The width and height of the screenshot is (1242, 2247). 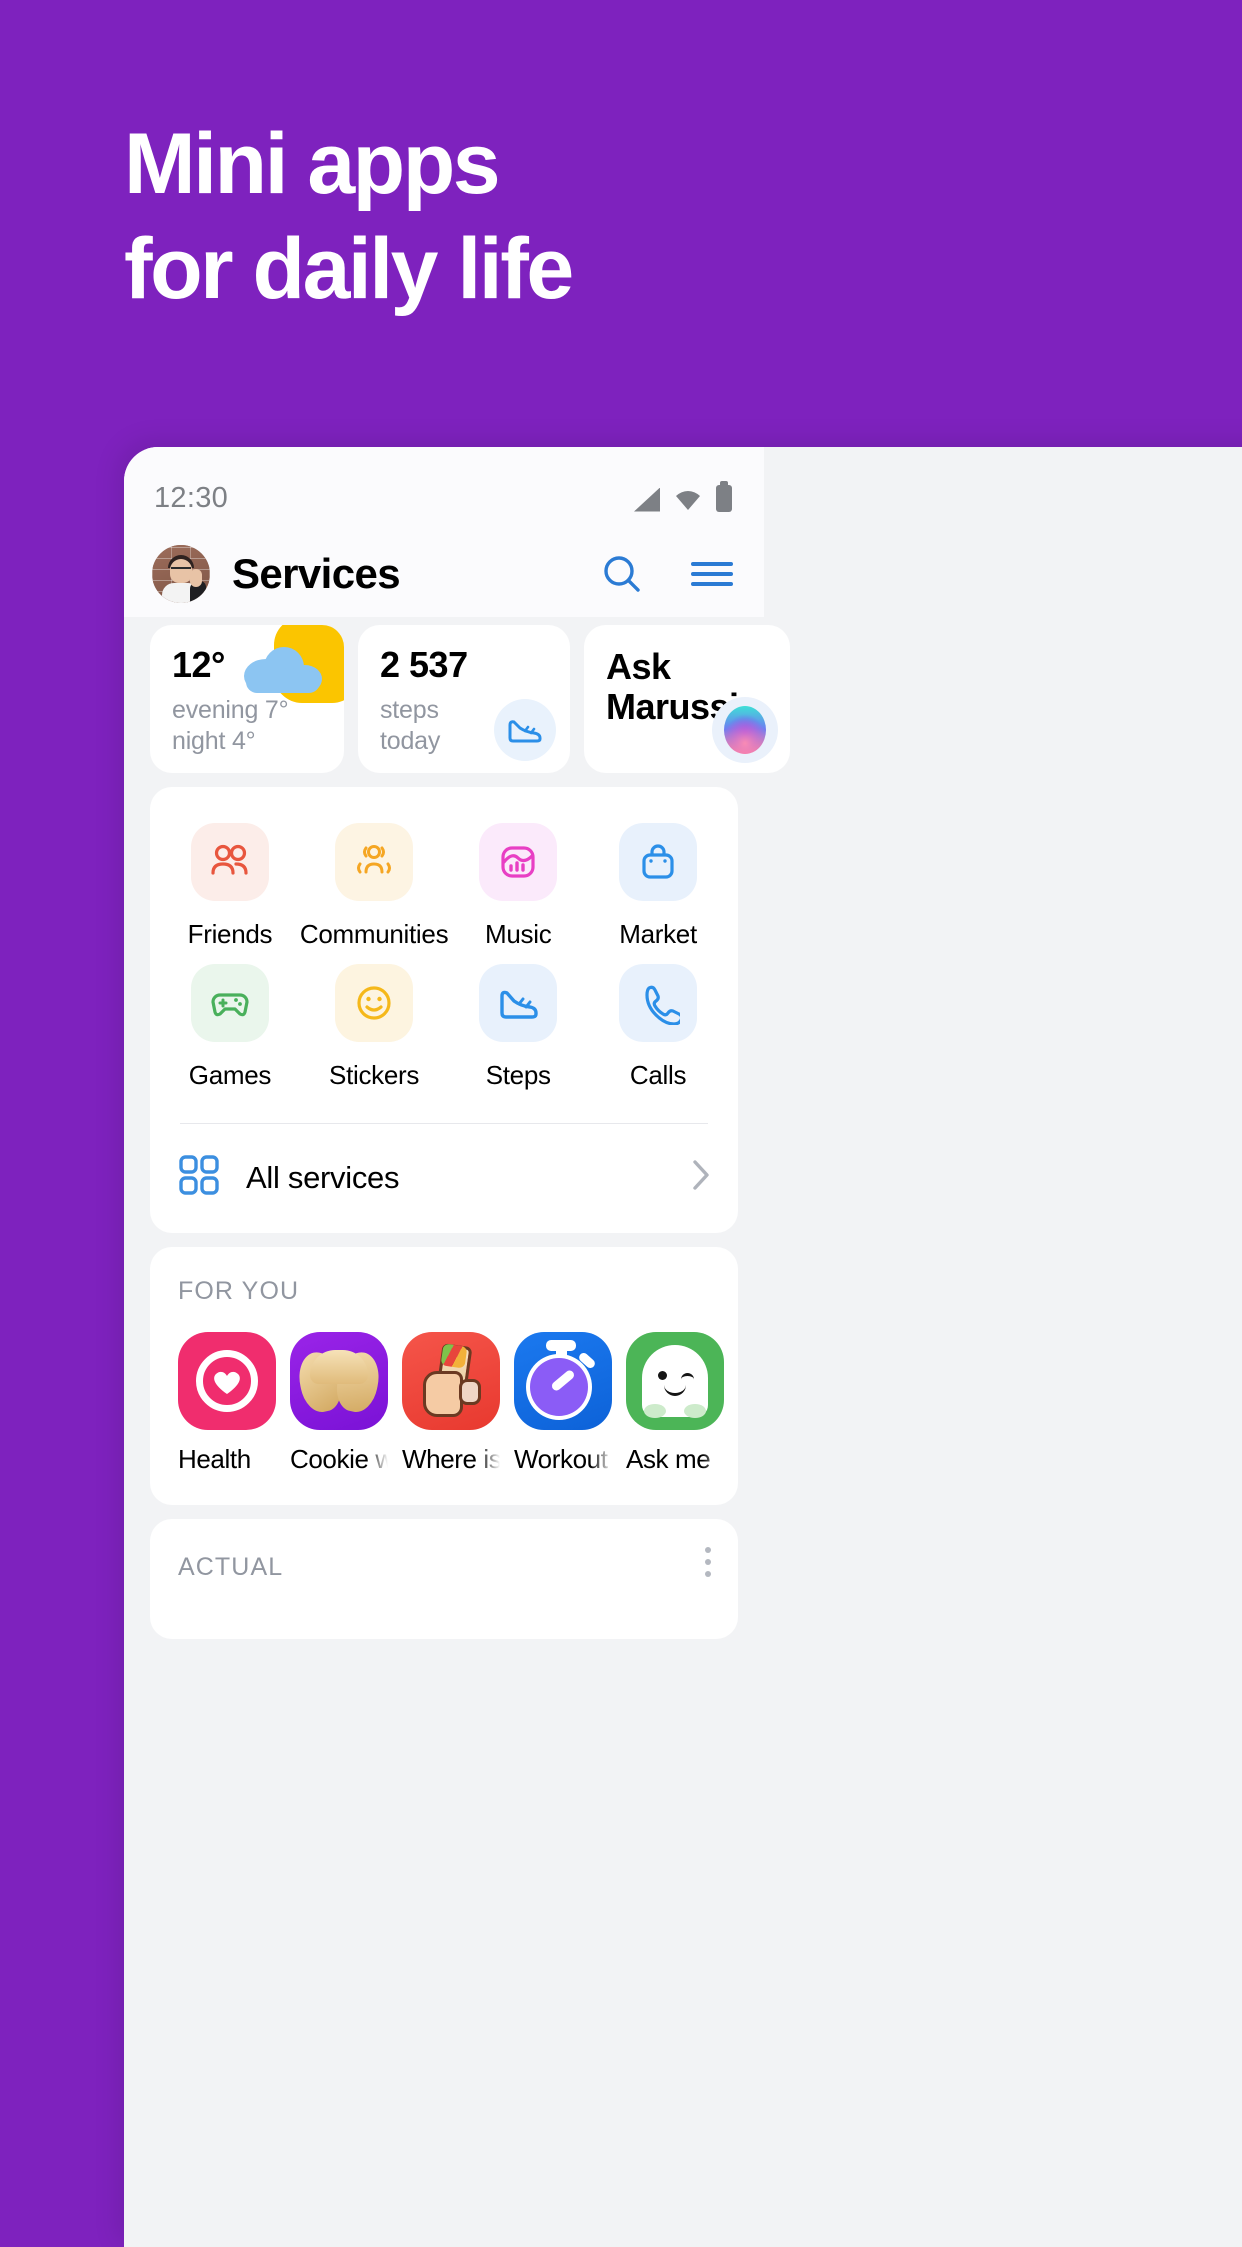 I want to click on ghost-icon, so click(x=675, y=1381).